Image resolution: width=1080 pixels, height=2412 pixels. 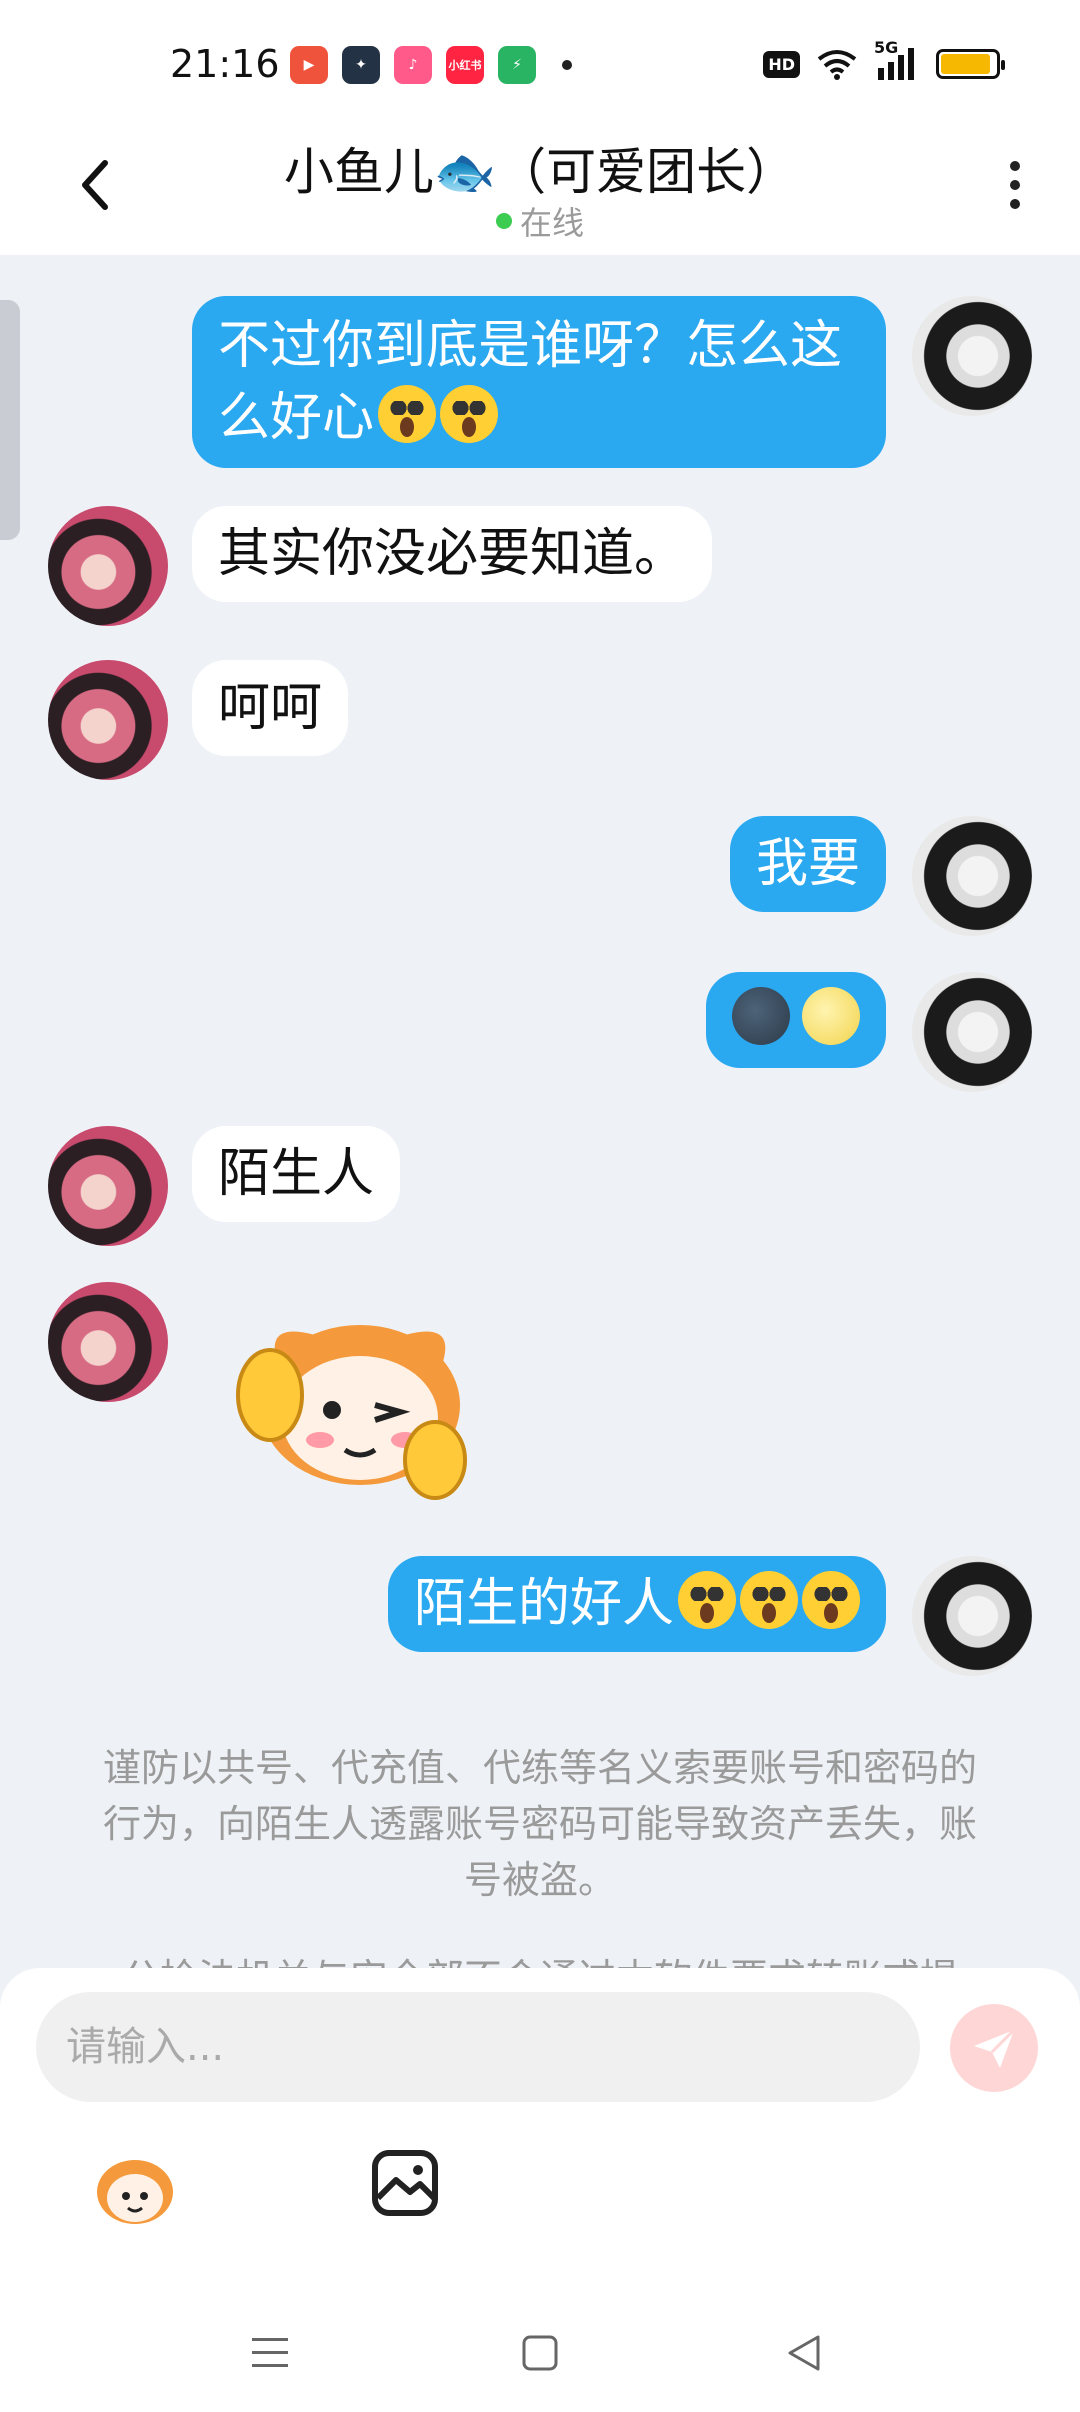 What do you see at coordinates (309, 65) in the screenshot?
I see `video-app-icon: ▶` at bounding box center [309, 65].